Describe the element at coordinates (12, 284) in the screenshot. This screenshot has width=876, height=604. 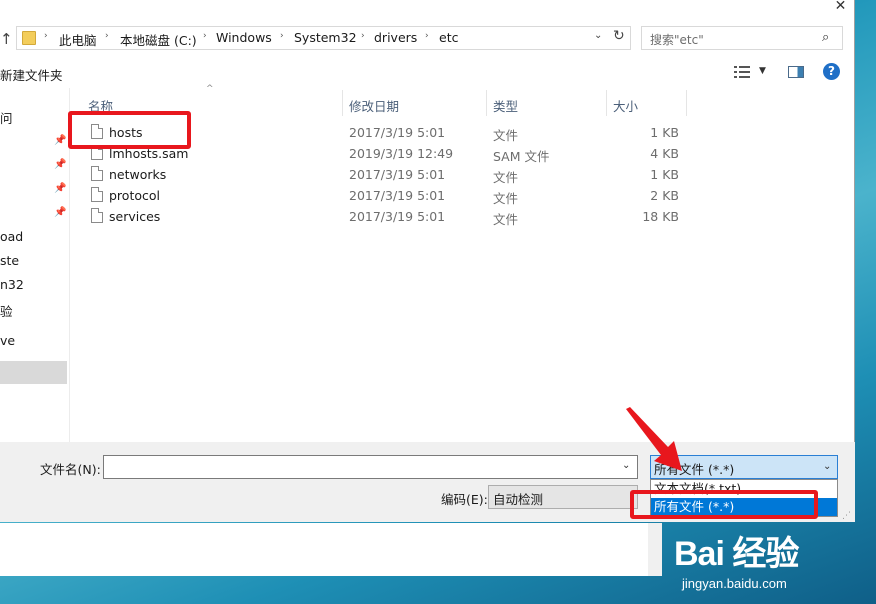
I see `nav-item: n32` at that location.